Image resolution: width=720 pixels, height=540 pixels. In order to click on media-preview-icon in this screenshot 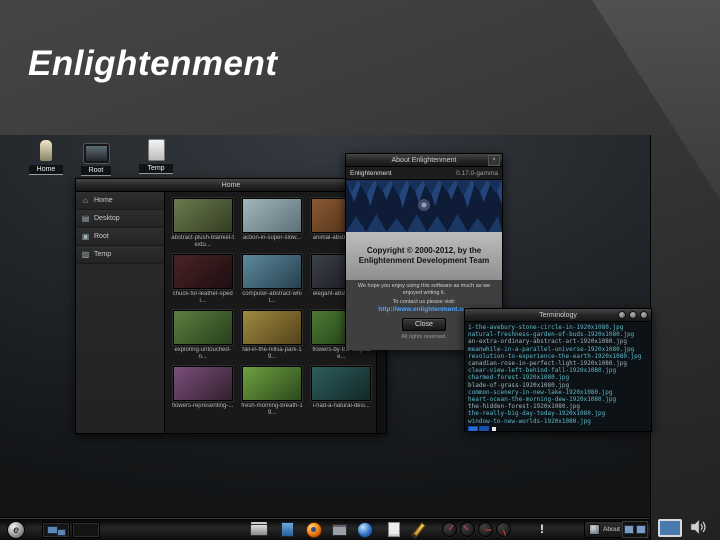, I will do `click(670, 528)`.